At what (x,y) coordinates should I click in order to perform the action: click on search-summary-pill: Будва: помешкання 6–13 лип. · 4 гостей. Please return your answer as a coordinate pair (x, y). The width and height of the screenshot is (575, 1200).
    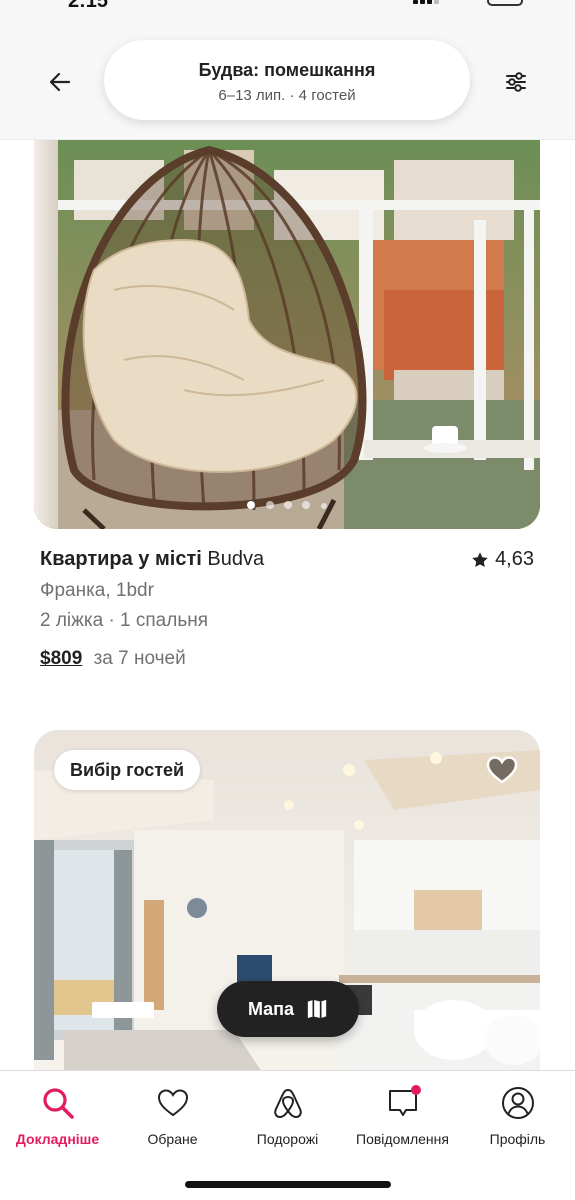
    Looking at the image, I should click on (287, 80).